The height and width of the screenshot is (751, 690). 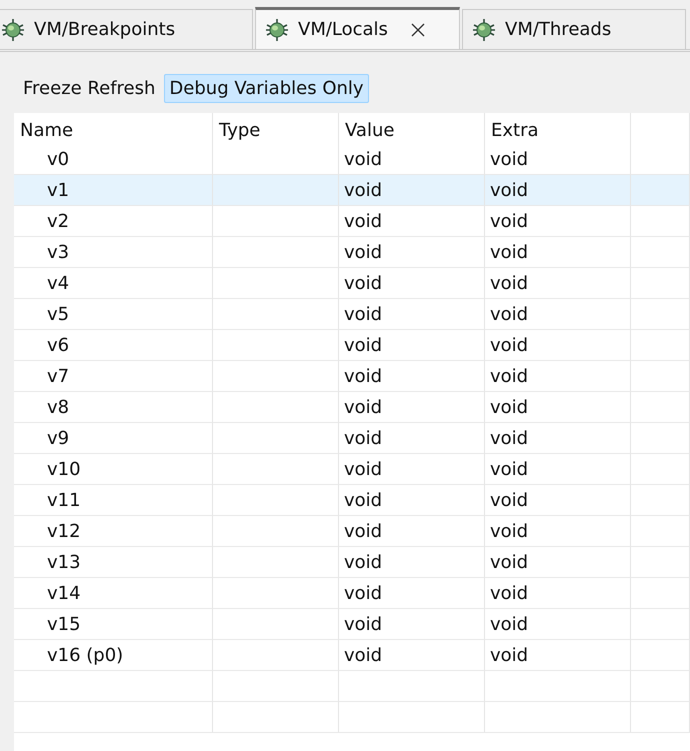 What do you see at coordinates (113, 221) in the screenshot?
I see `table-cell: v2` at bounding box center [113, 221].